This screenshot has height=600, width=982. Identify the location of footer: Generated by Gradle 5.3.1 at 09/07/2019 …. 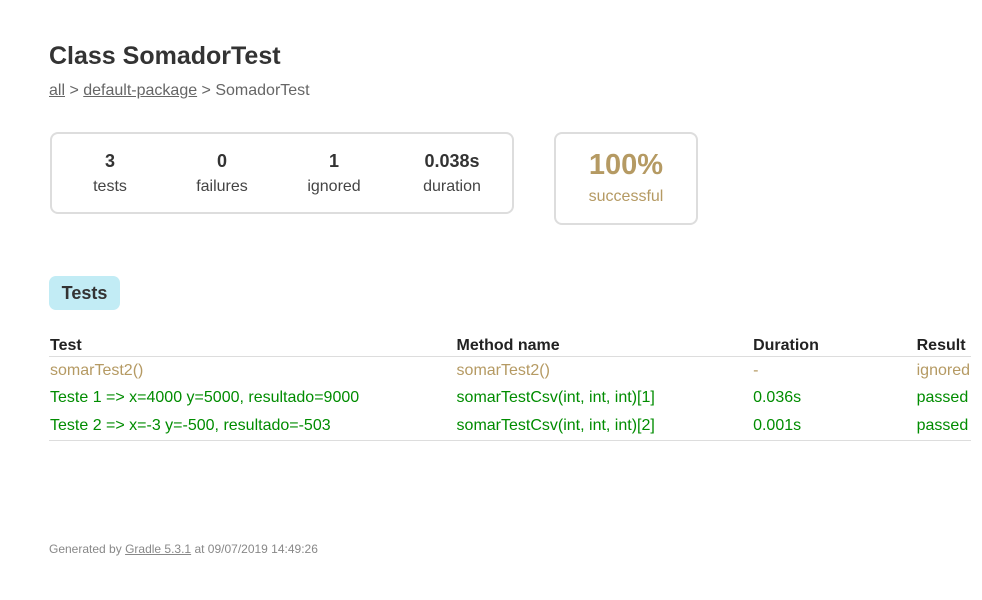
(183, 549).